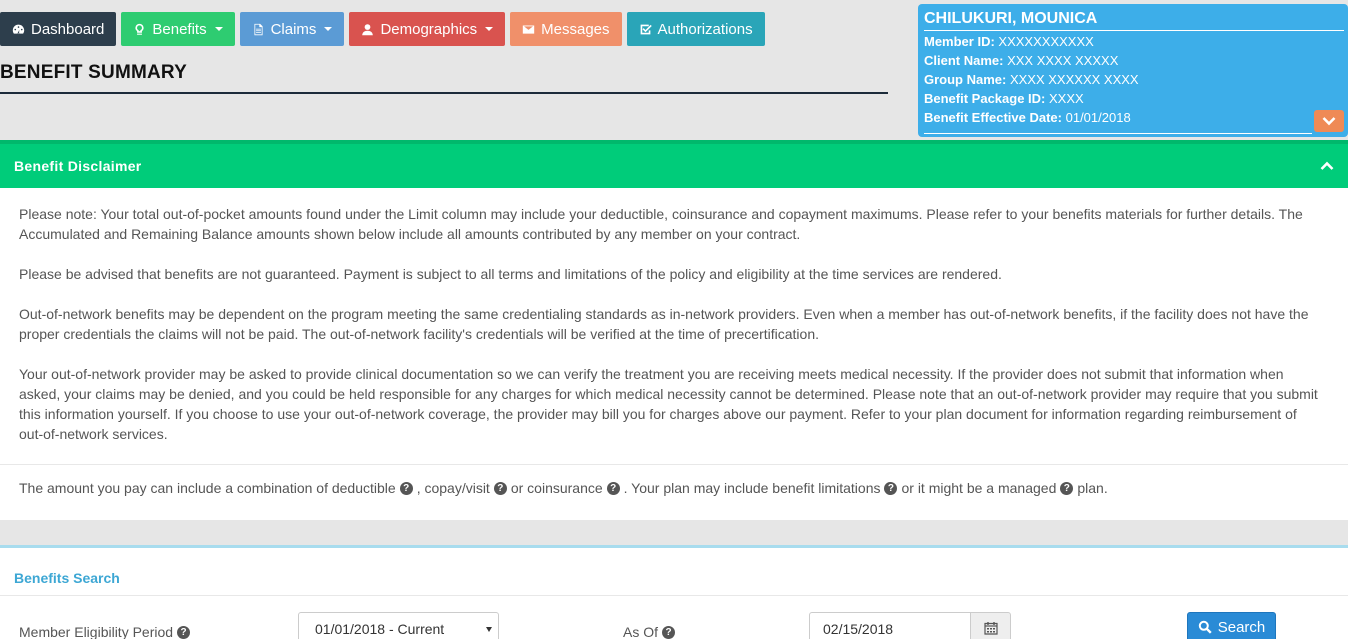  I want to click on nav-claims-button: Claims, so click(292, 29).